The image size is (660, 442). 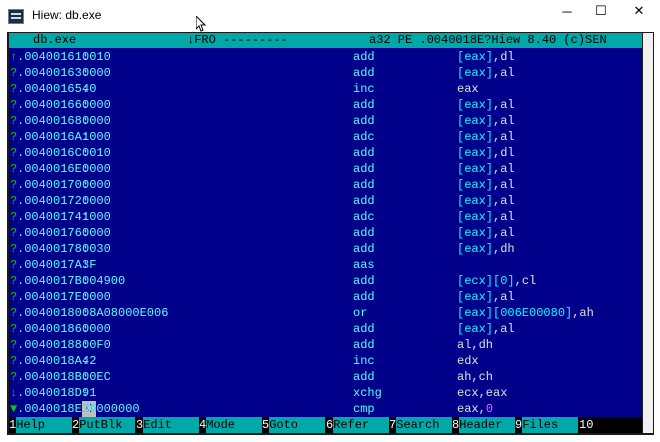 I want to click on disasm-row: ? .0040017E: 0000 add [eax],al, so click(x=325, y=297).